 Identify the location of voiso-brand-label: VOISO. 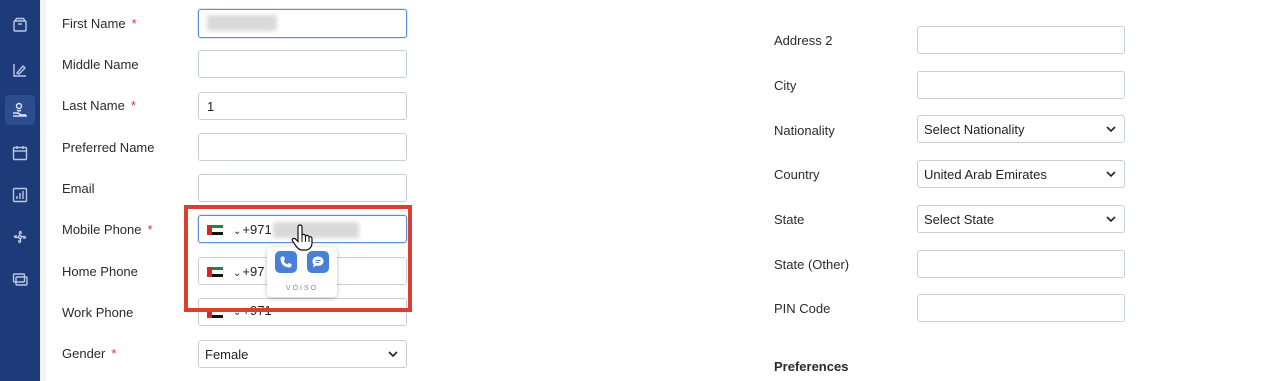
(302, 288).